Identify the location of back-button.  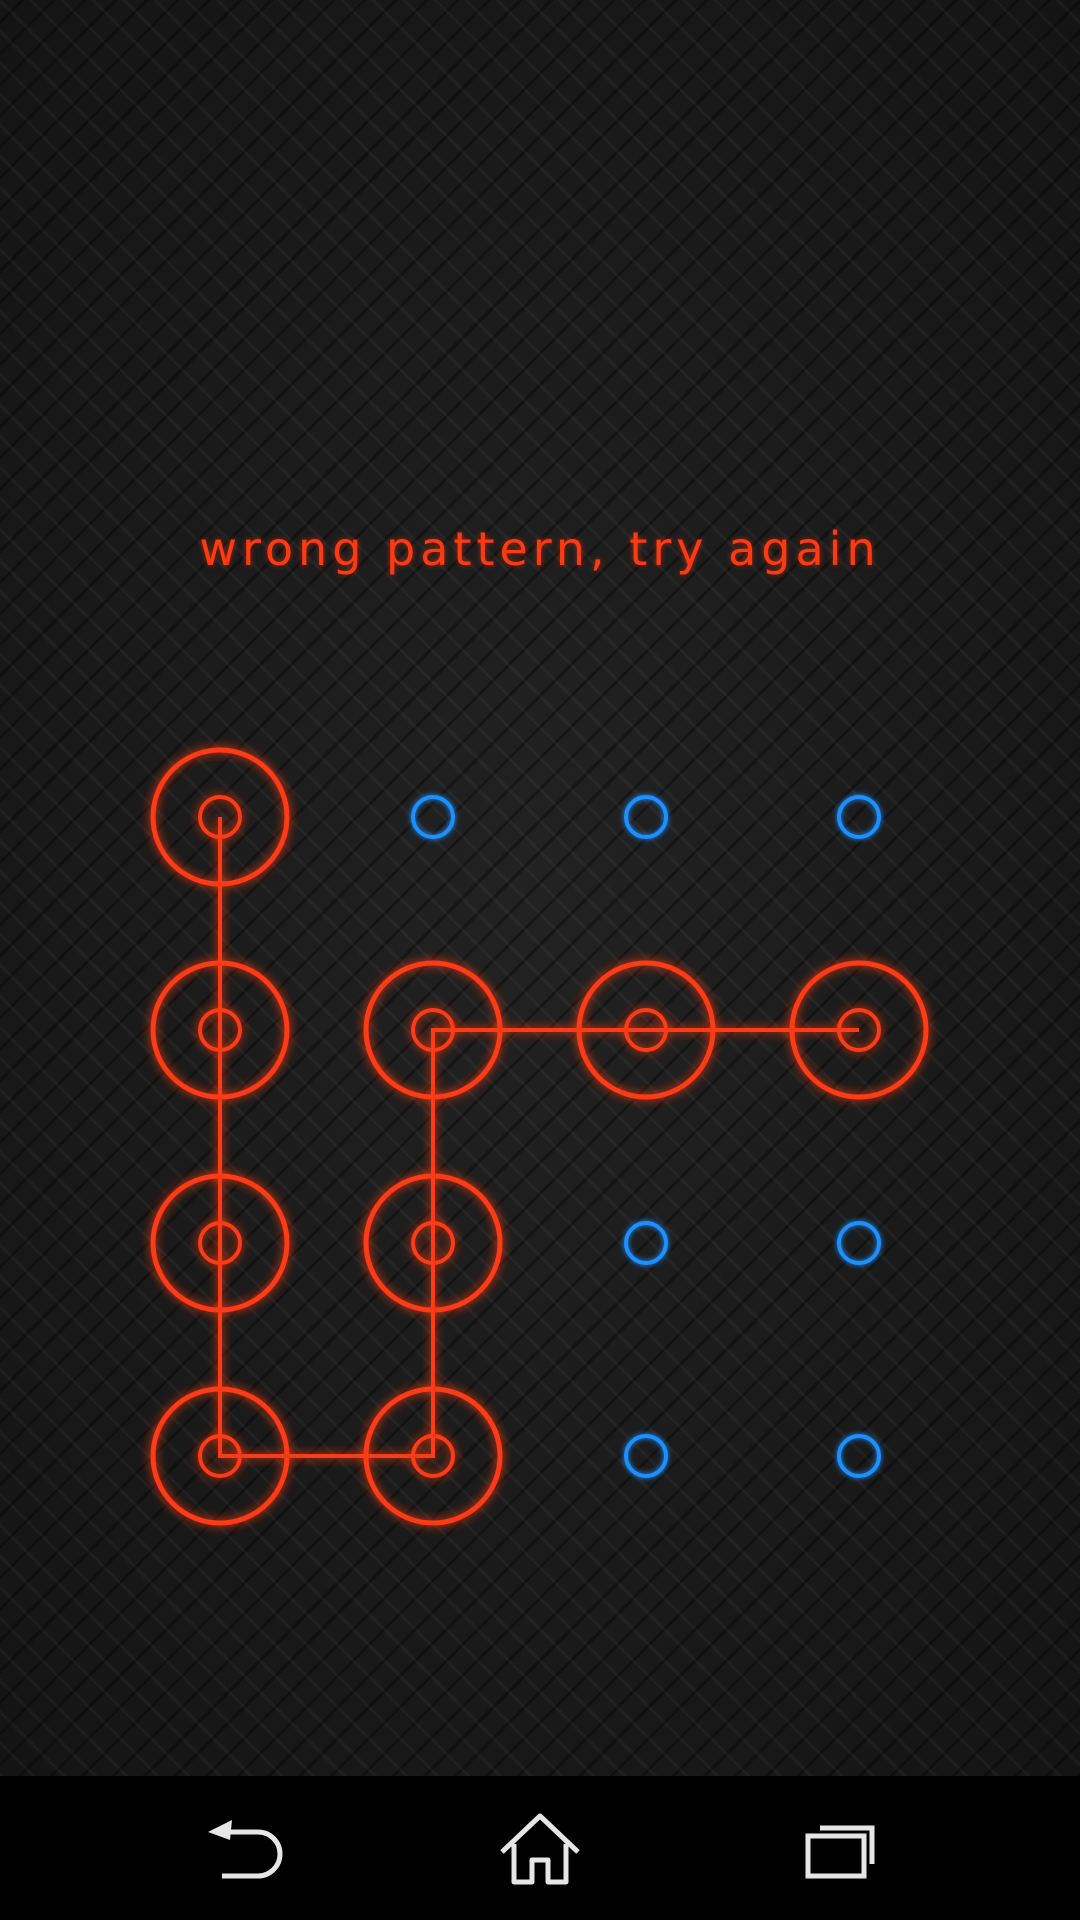
(240, 1848).